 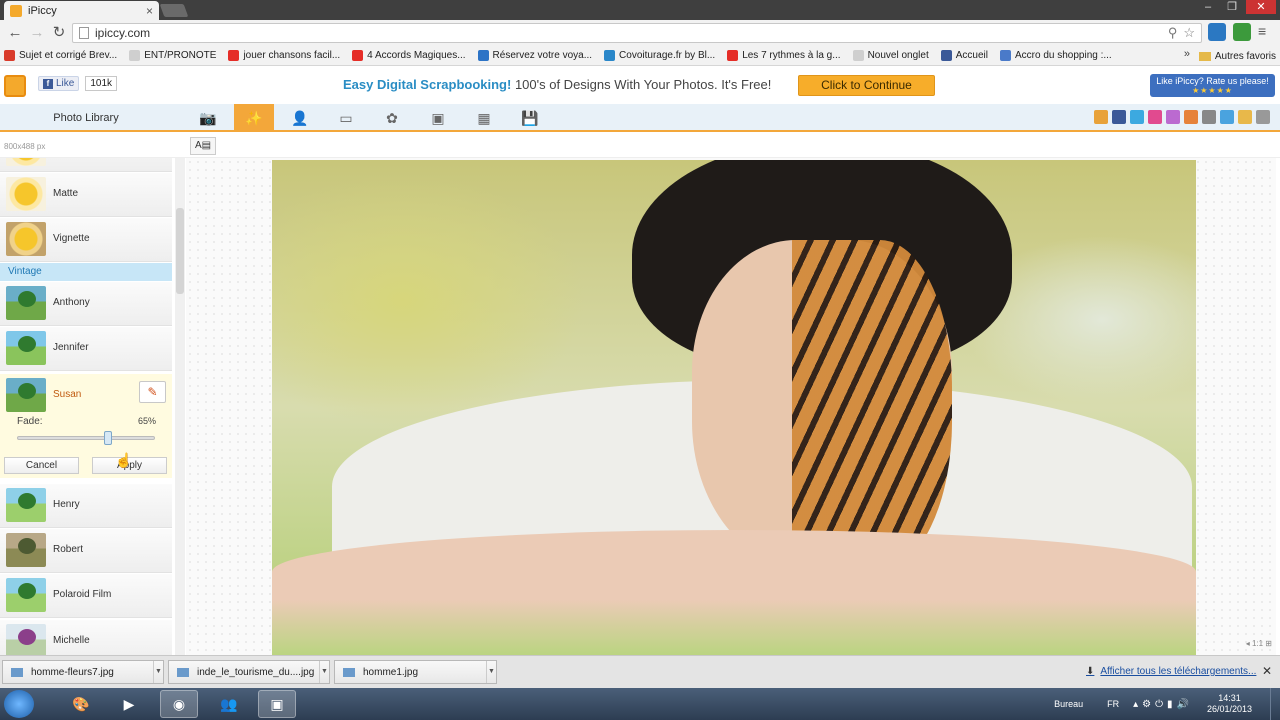 What do you see at coordinates (129, 704) in the screenshot?
I see `media-player-icon: ▶` at bounding box center [129, 704].